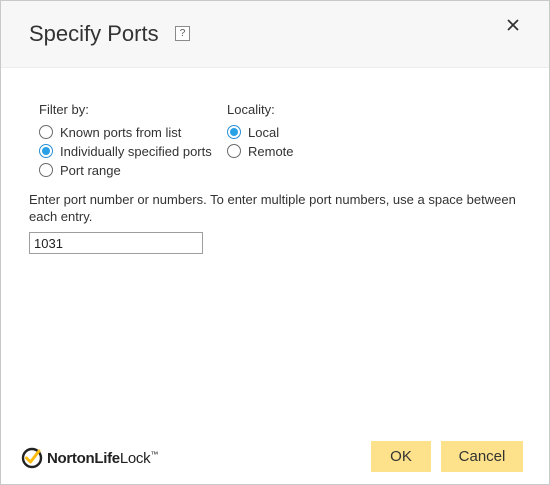 This screenshot has width=550, height=485. I want to click on radio-port-range: Port range, so click(80, 170).